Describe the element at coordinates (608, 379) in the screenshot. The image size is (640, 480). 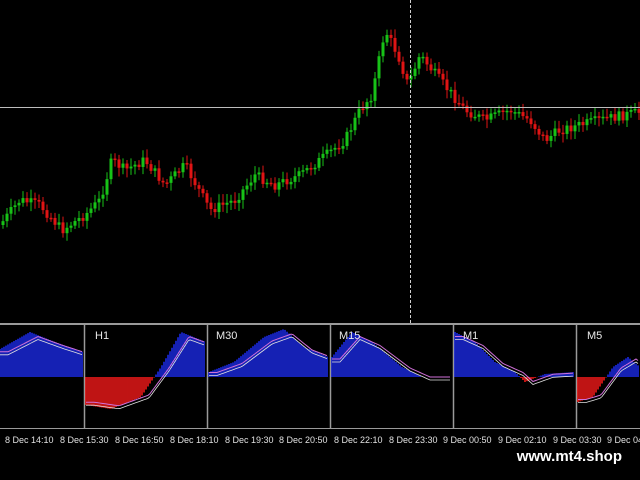
I see `macd-signal-line` at that location.